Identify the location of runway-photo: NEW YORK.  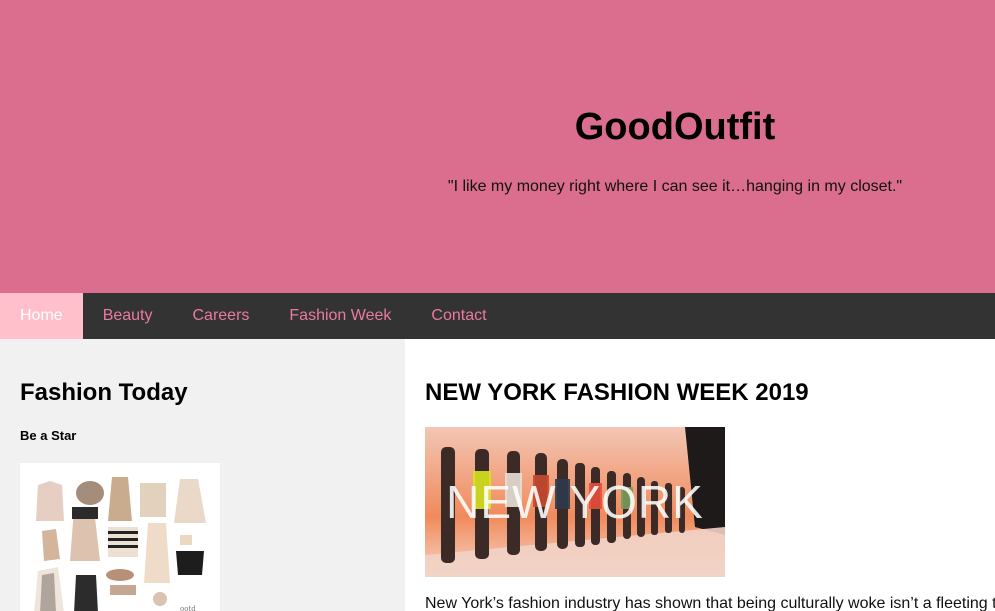
(575, 502).